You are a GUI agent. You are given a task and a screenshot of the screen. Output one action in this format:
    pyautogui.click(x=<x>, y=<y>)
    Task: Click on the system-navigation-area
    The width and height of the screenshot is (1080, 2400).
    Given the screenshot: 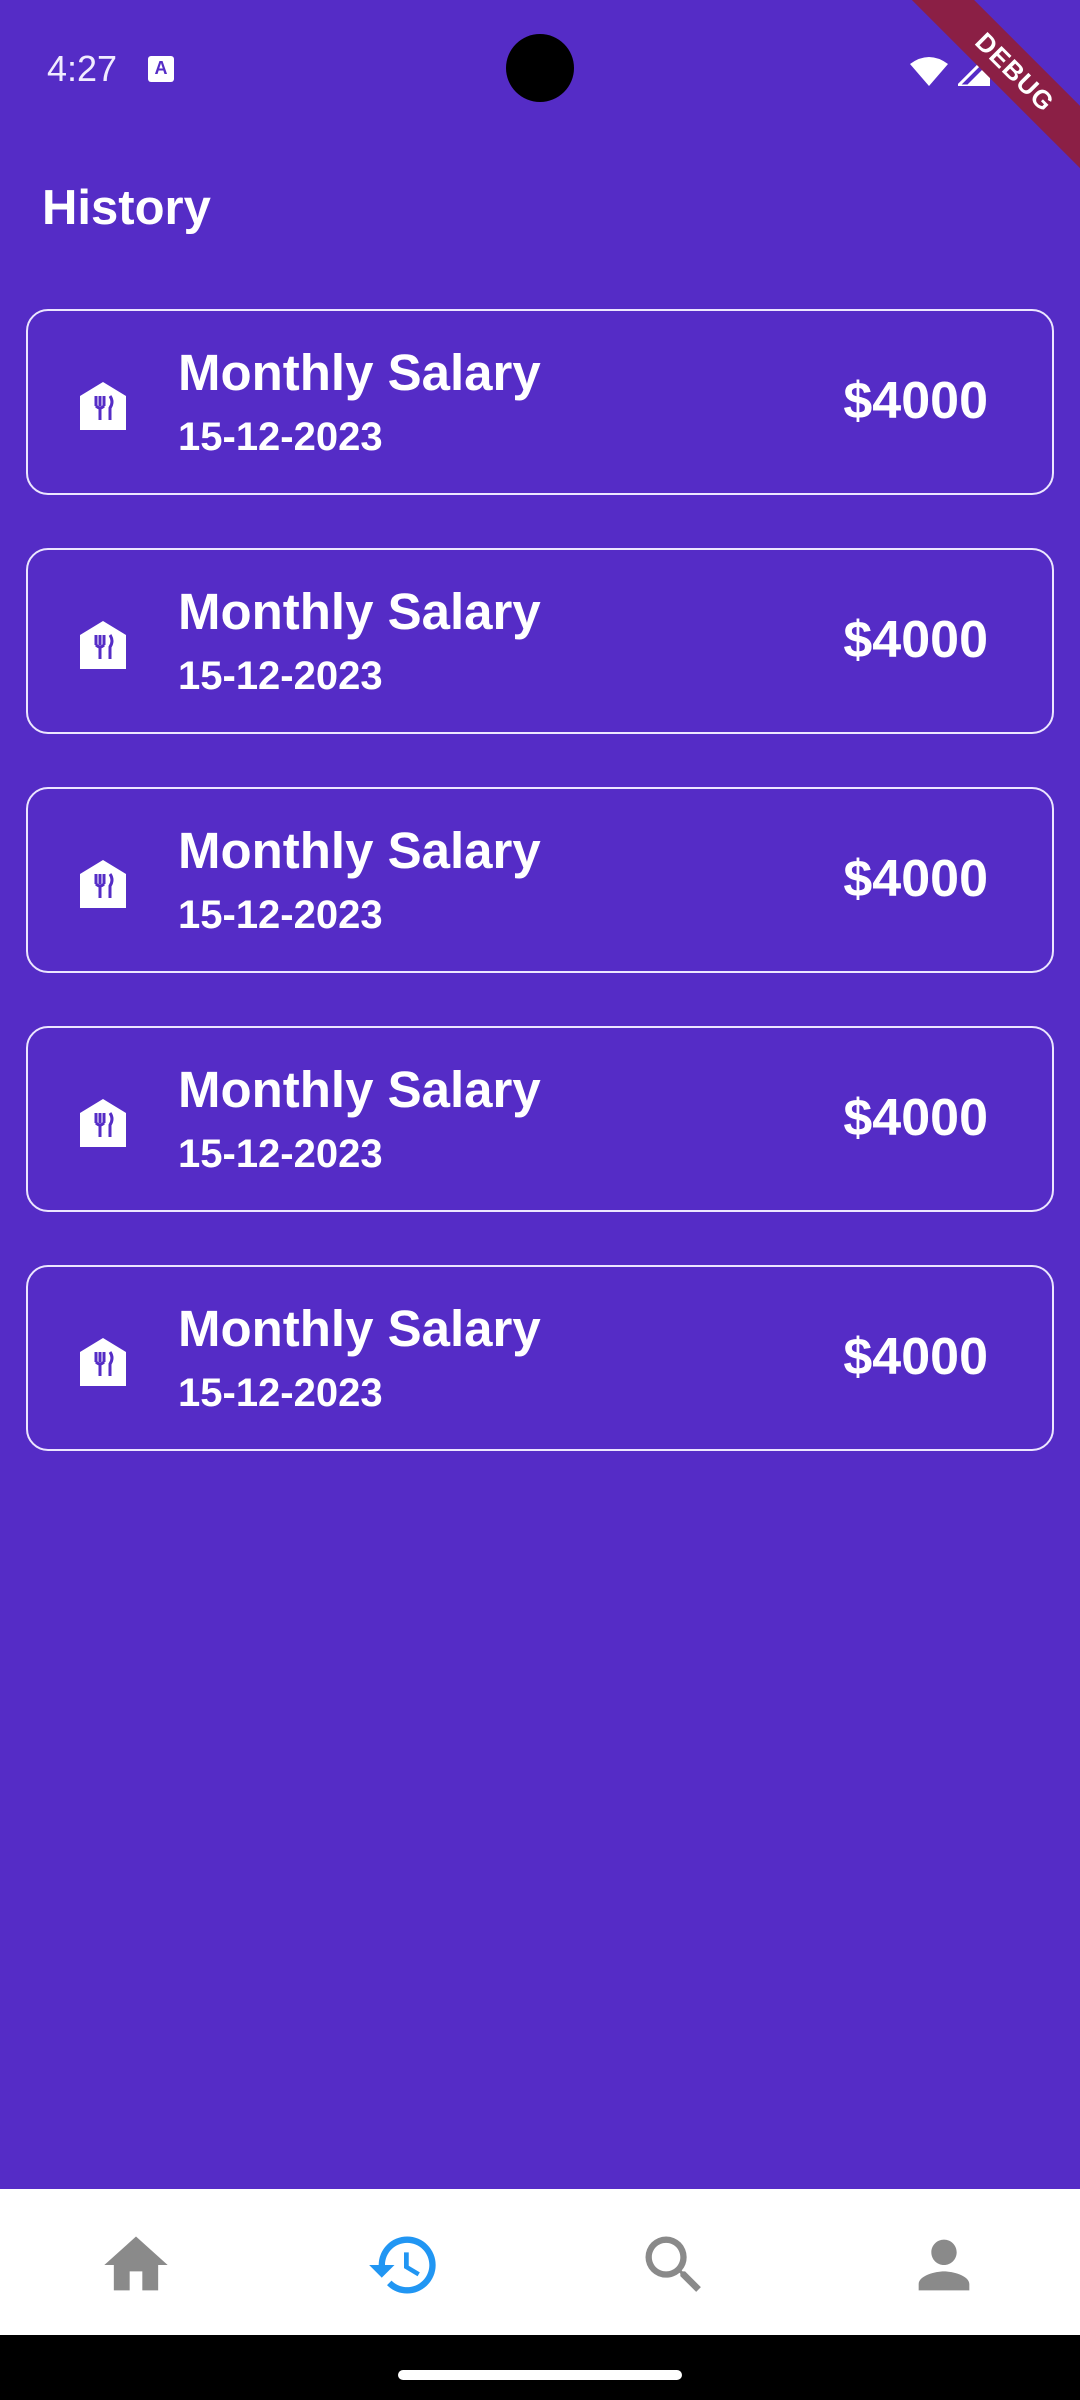 What is the action you would take?
    pyautogui.click(x=540, y=2367)
    